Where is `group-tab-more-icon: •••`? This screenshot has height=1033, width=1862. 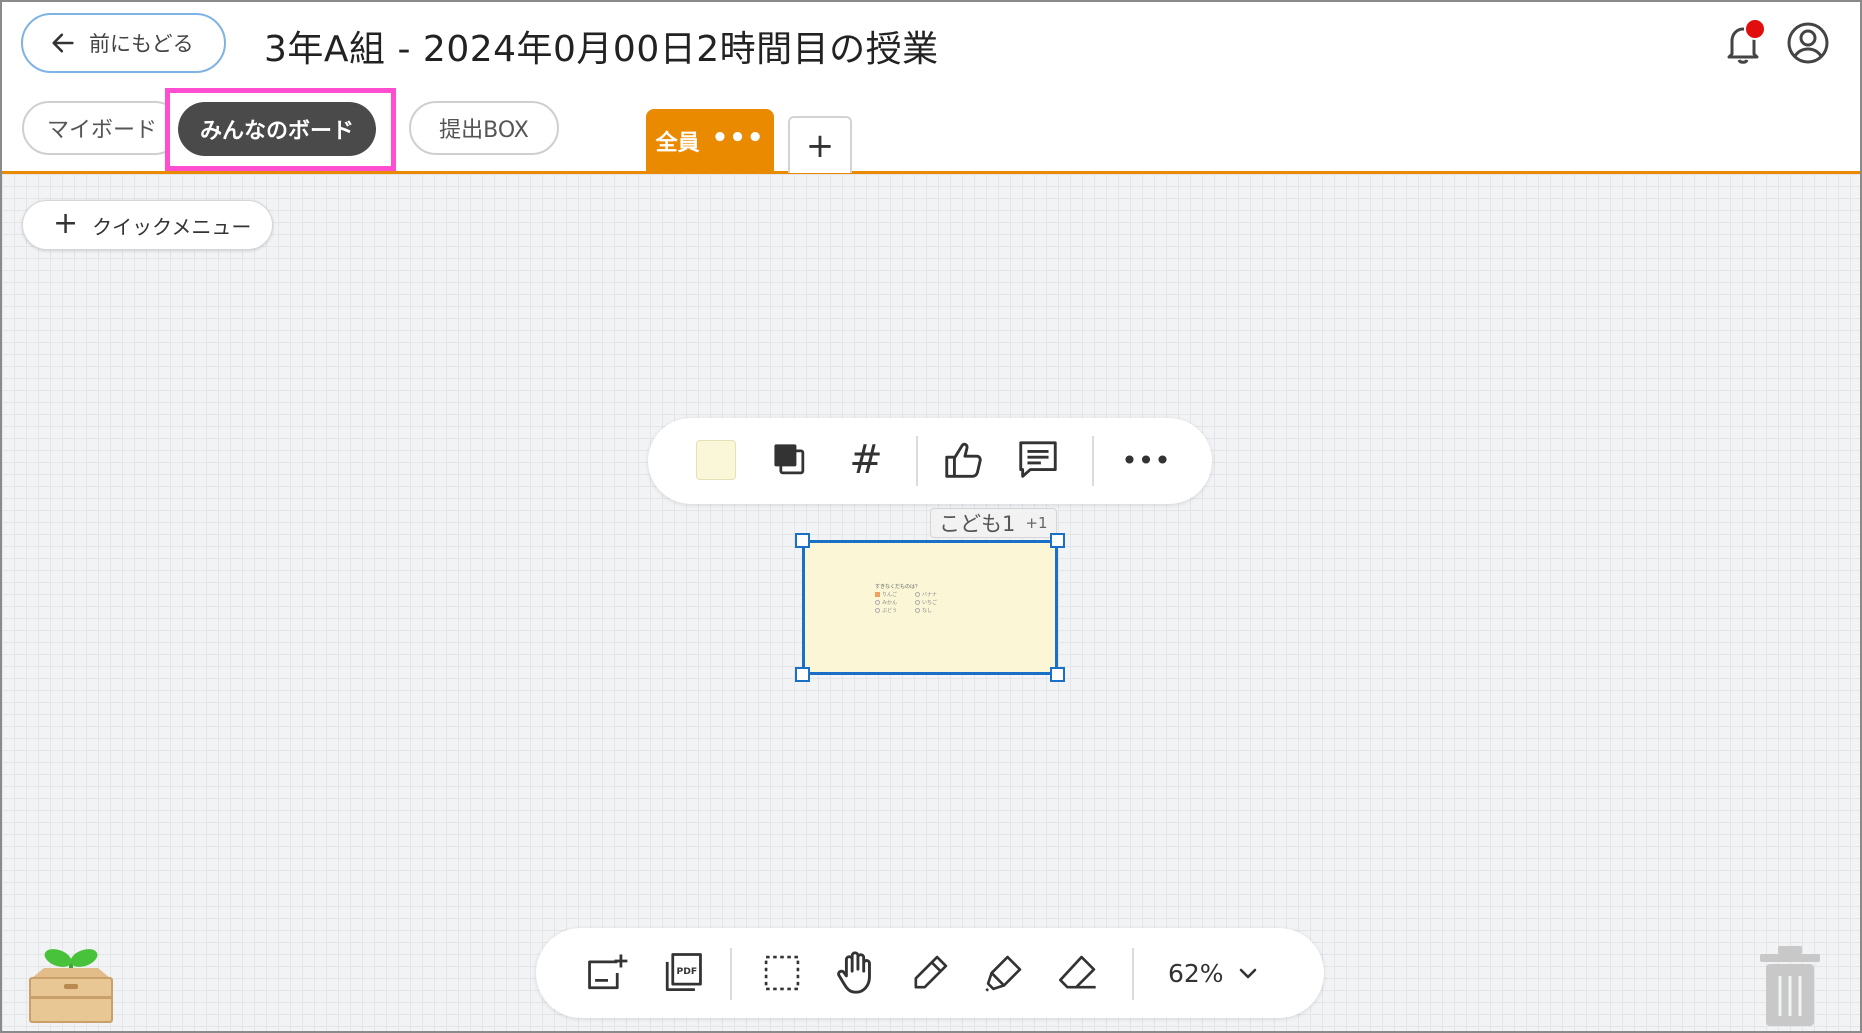
group-tab-more-icon: ••• is located at coordinates (738, 138).